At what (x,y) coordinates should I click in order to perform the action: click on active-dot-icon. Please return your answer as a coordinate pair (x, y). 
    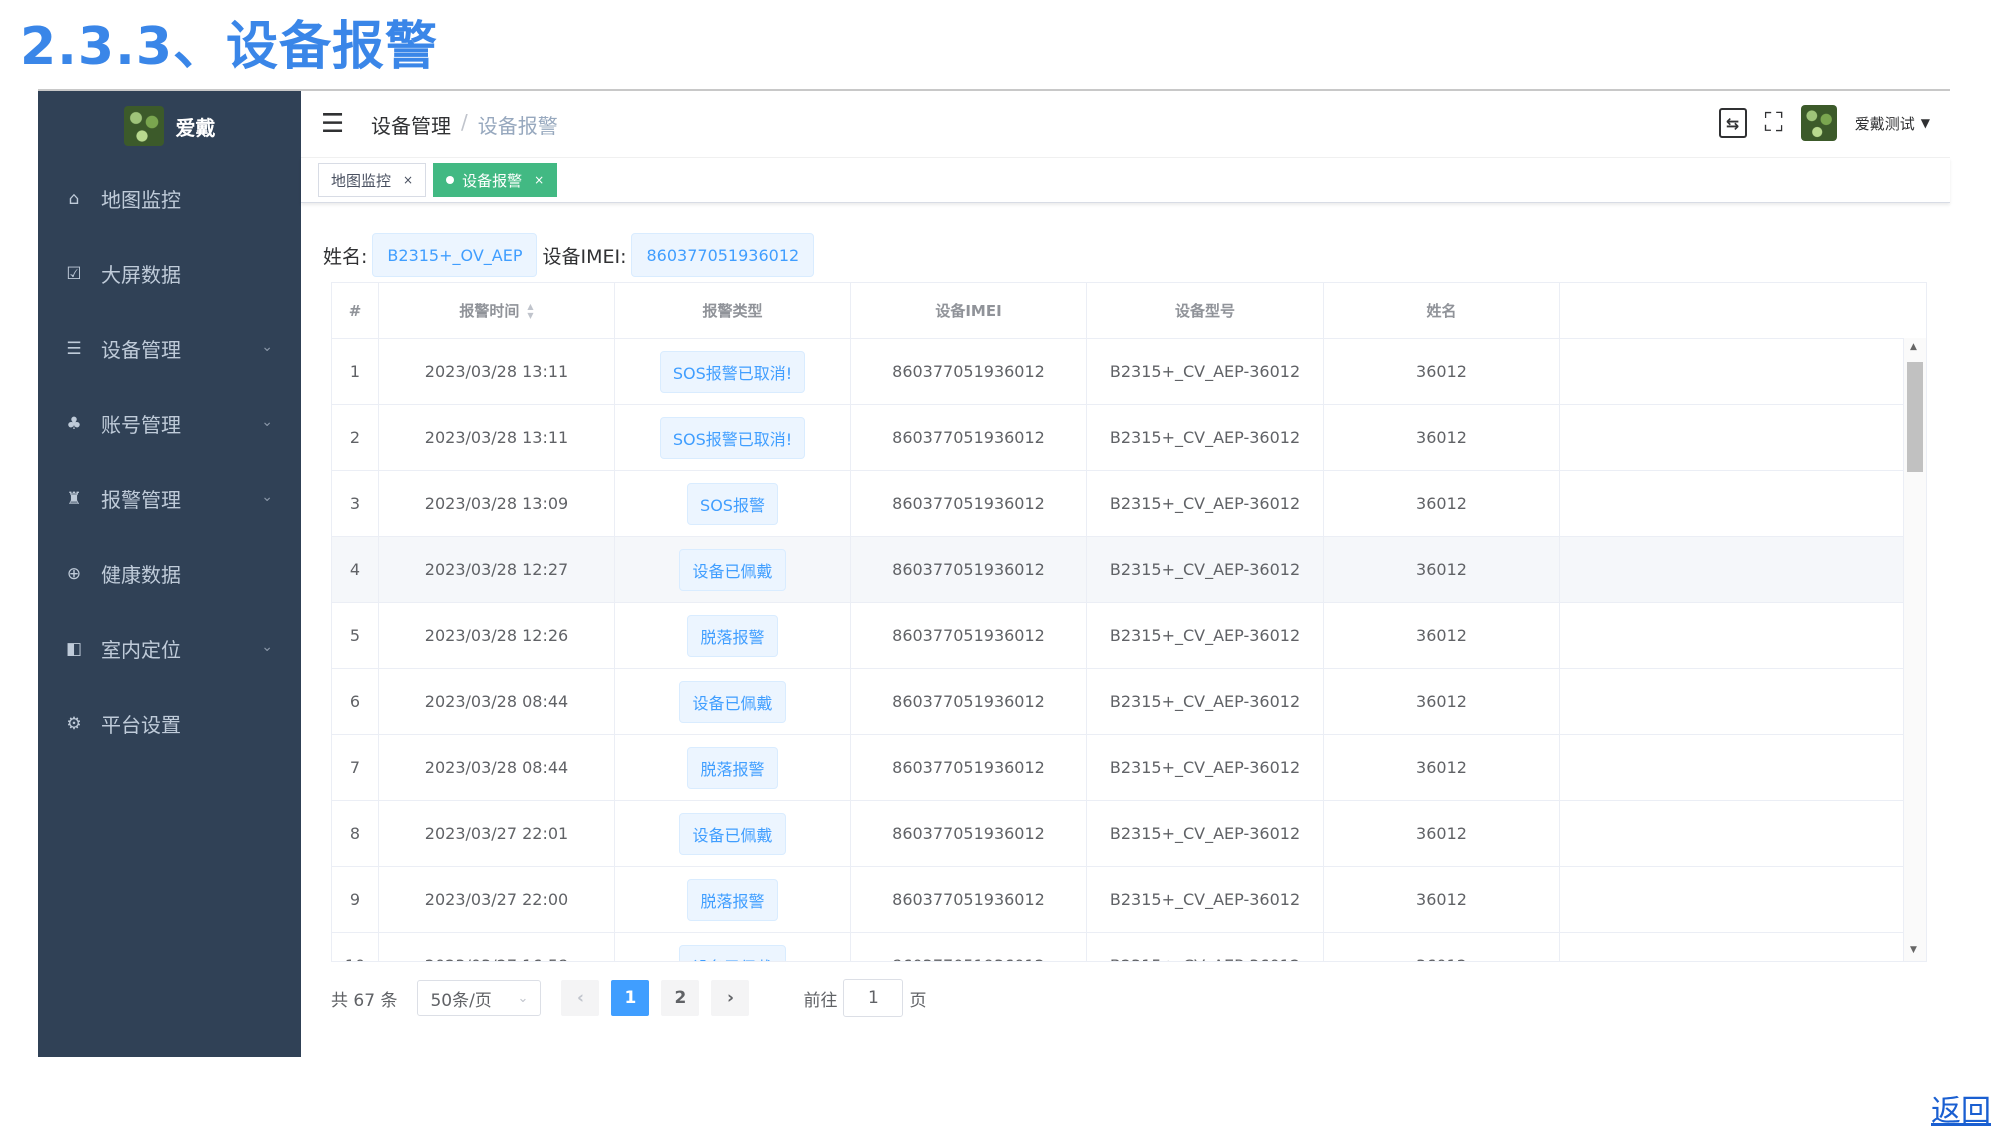
    Looking at the image, I should click on (450, 180).